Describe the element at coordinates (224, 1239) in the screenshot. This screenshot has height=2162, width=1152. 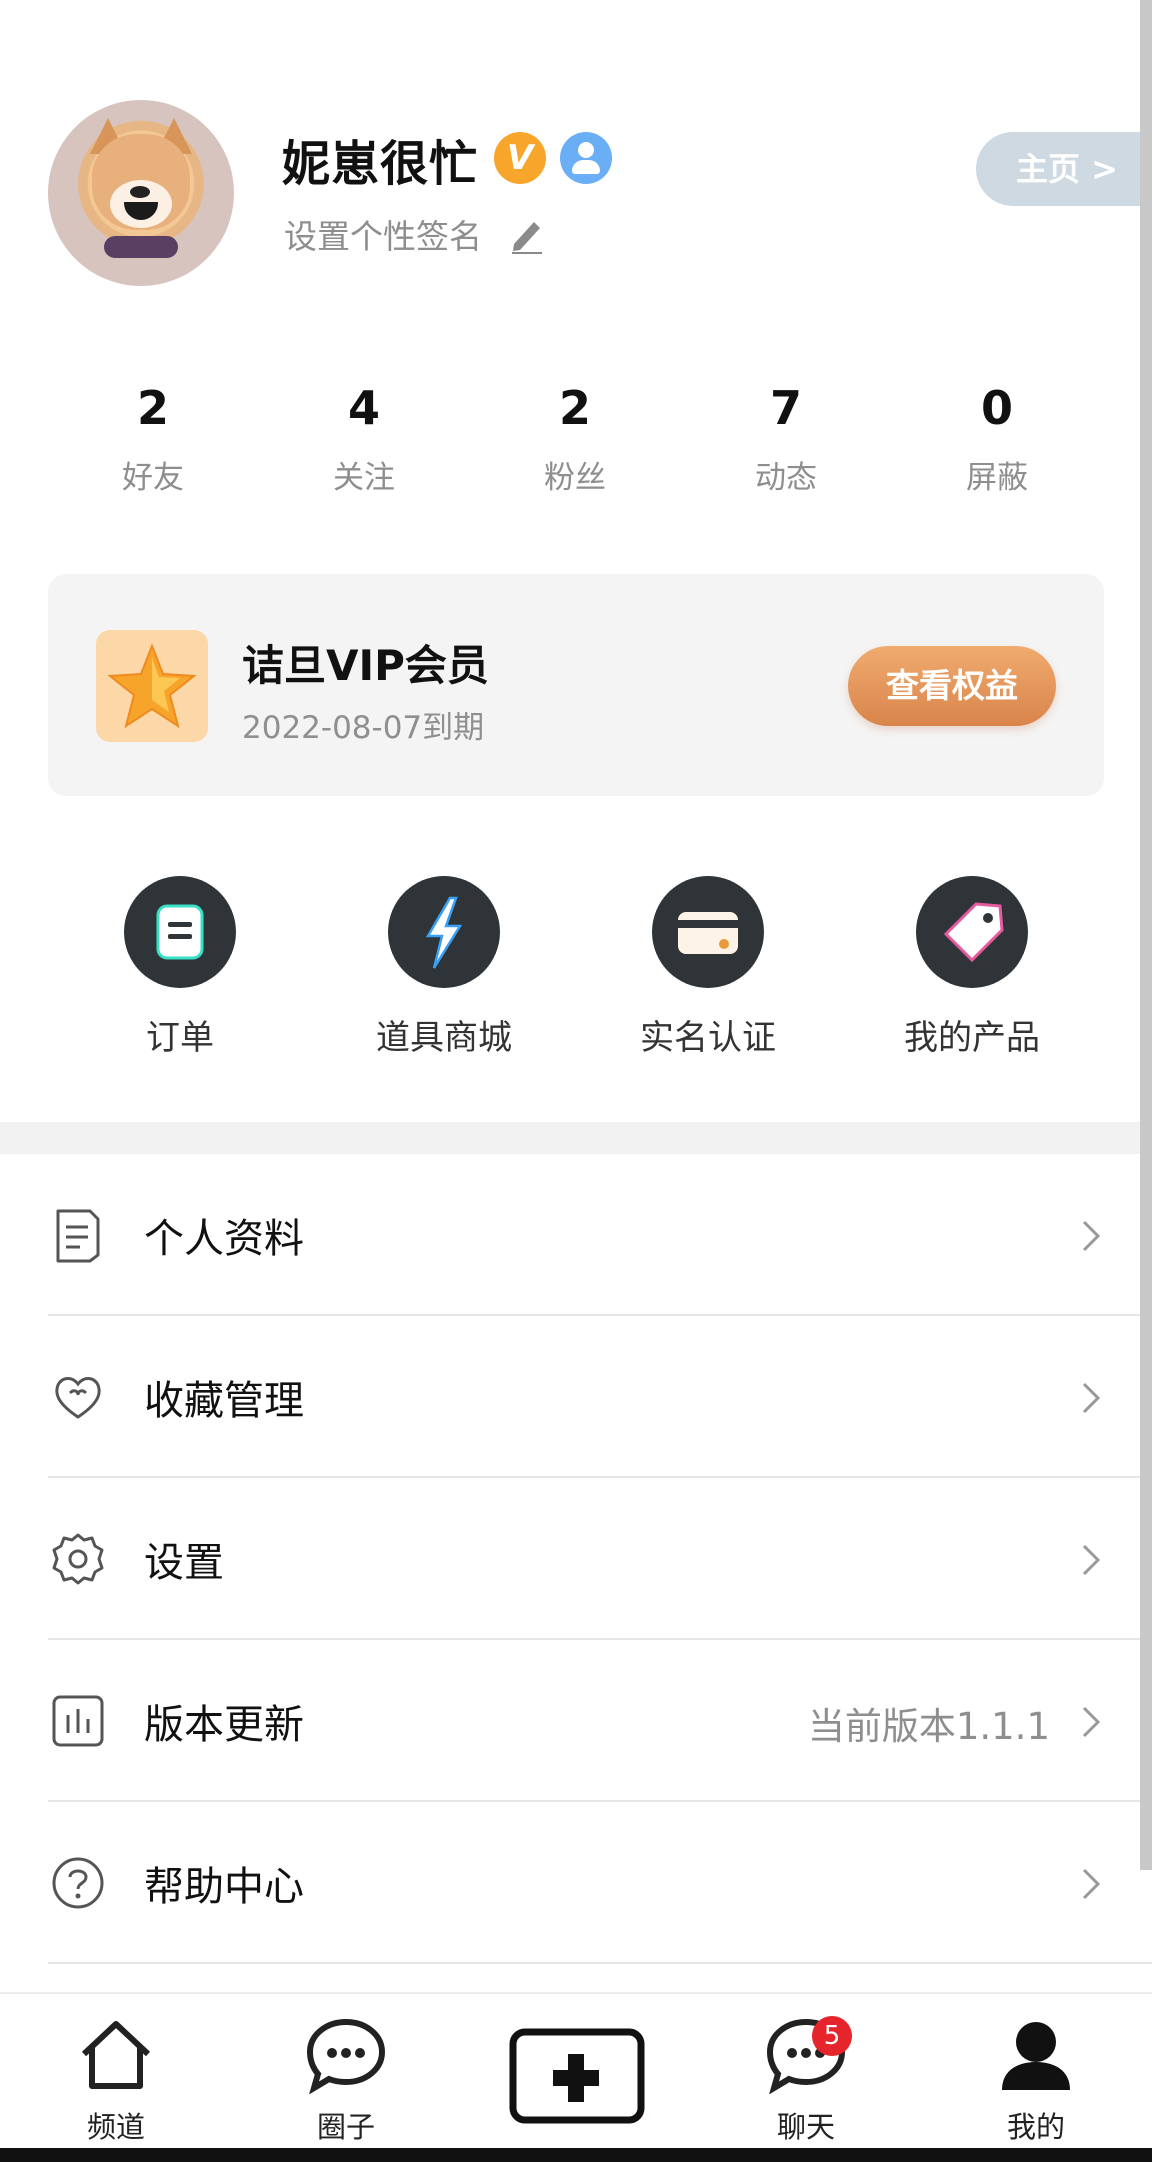
I see `menu-item-label: 个人资料` at that location.